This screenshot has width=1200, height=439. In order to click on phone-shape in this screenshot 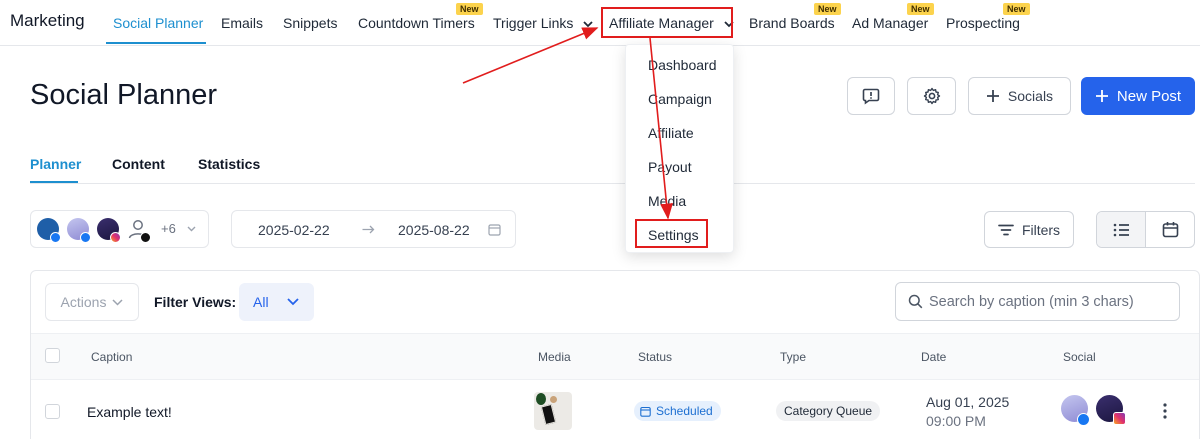, I will do `click(548, 414)`.